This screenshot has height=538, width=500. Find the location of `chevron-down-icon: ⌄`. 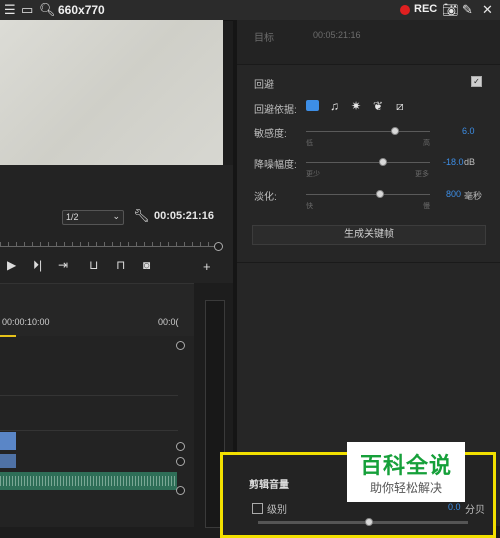

chevron-down-icon: ⌄ is located at coordinates (116, 216).